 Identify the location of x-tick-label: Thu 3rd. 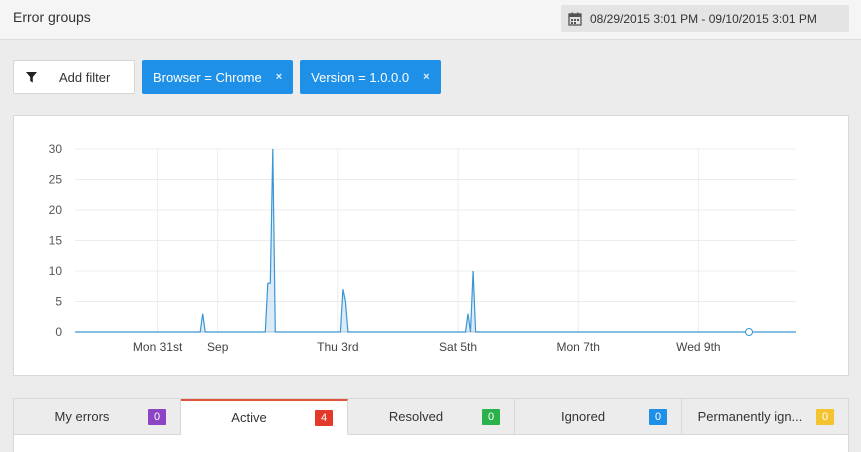
(337, 347).